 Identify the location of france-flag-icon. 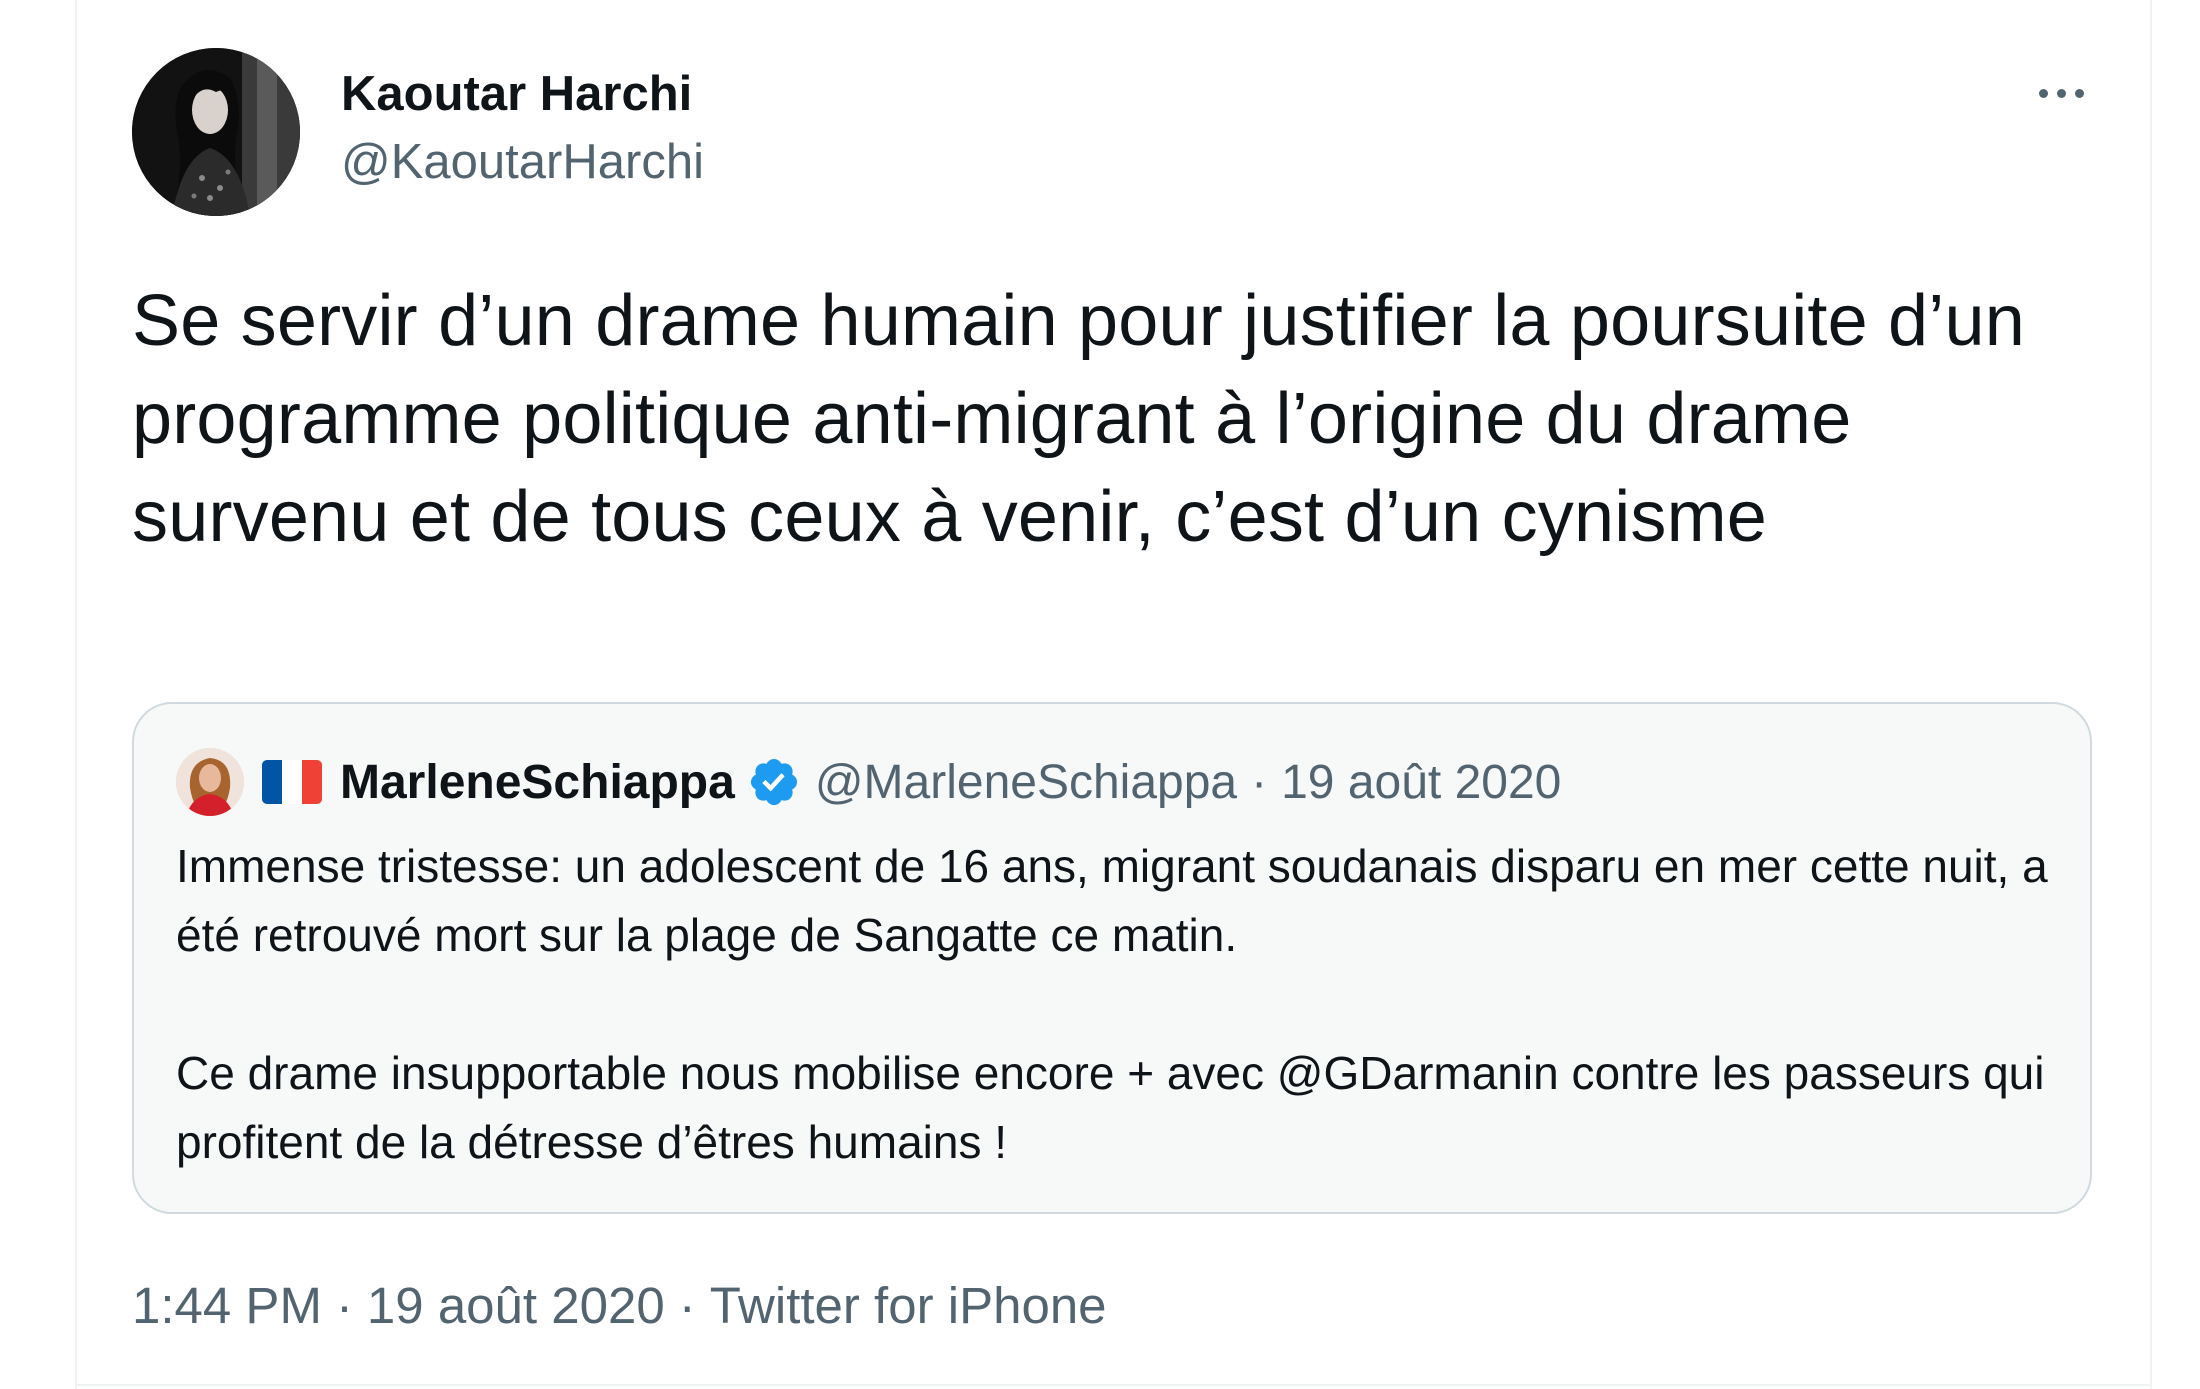
(292, 782).